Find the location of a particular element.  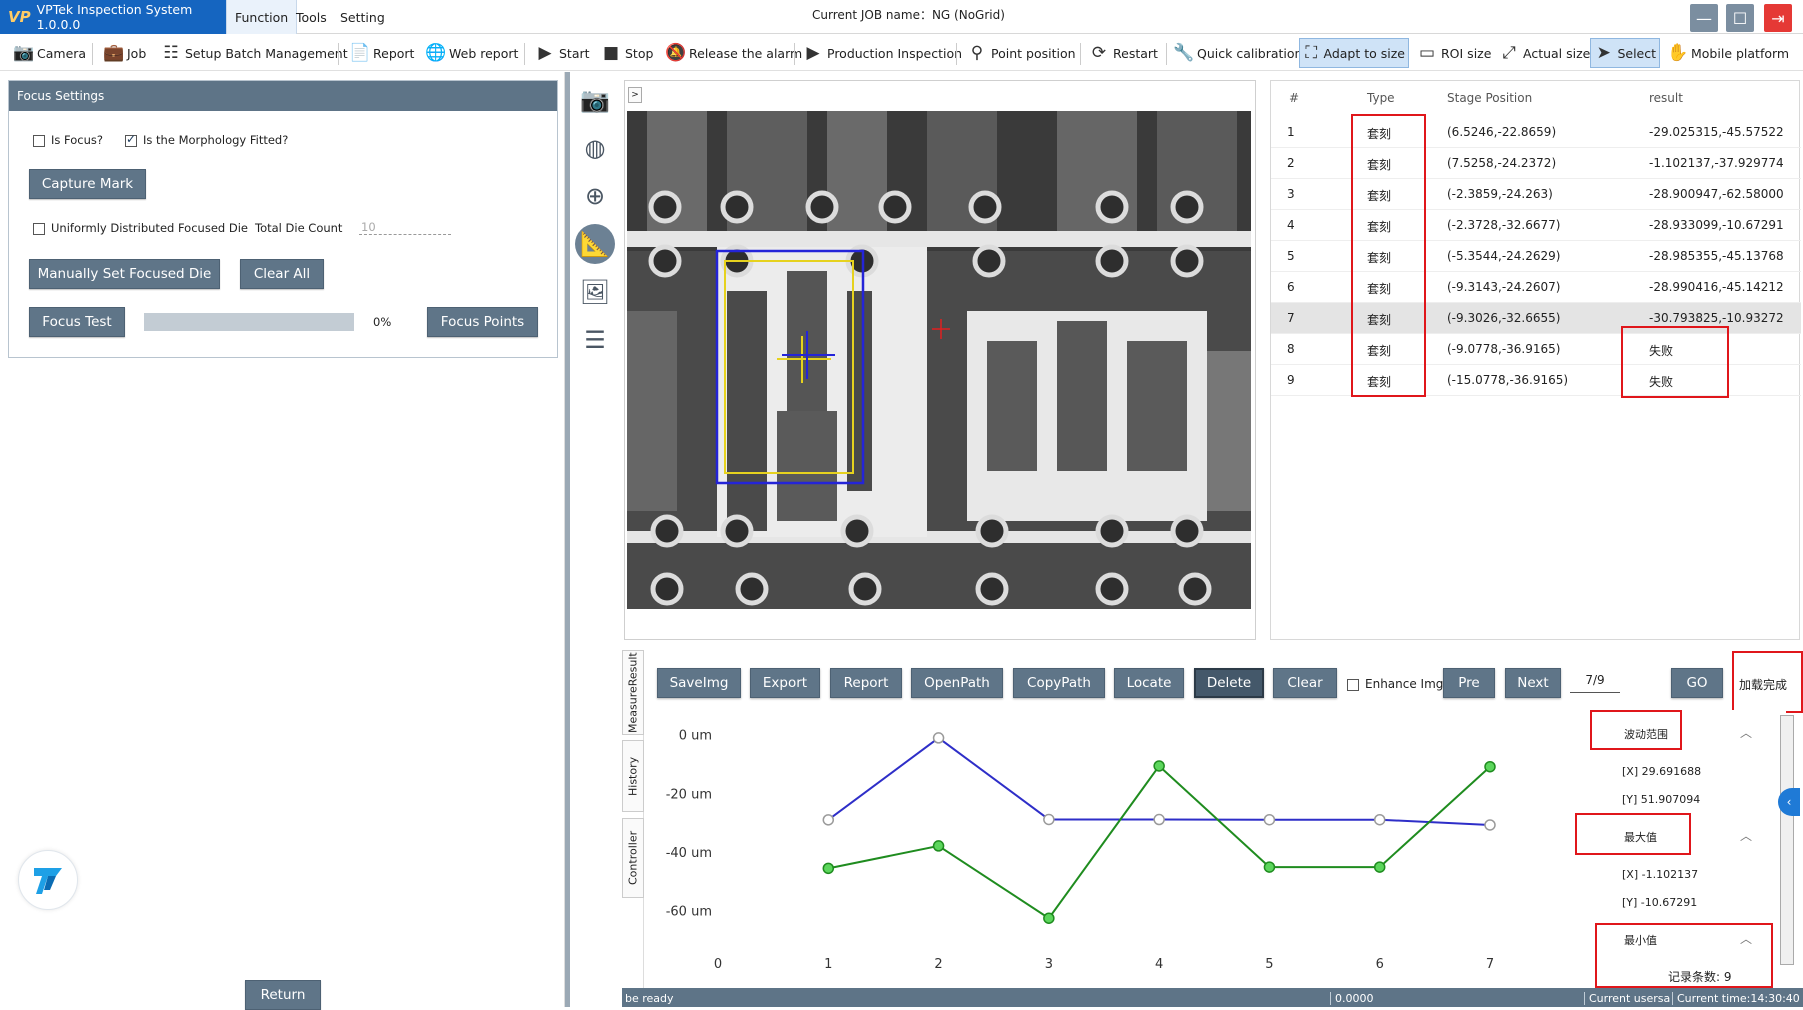

exit-button: ⇥ is located at coordinates (1778, 18).